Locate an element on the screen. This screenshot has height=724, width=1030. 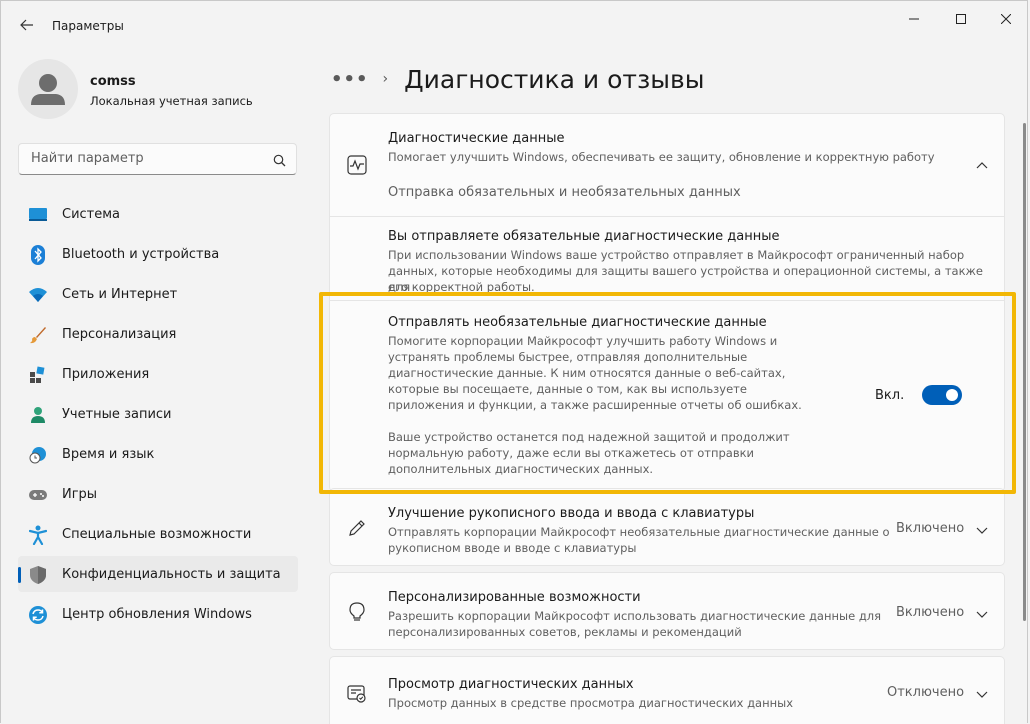
search-icon is located at coordinates (279, 161).